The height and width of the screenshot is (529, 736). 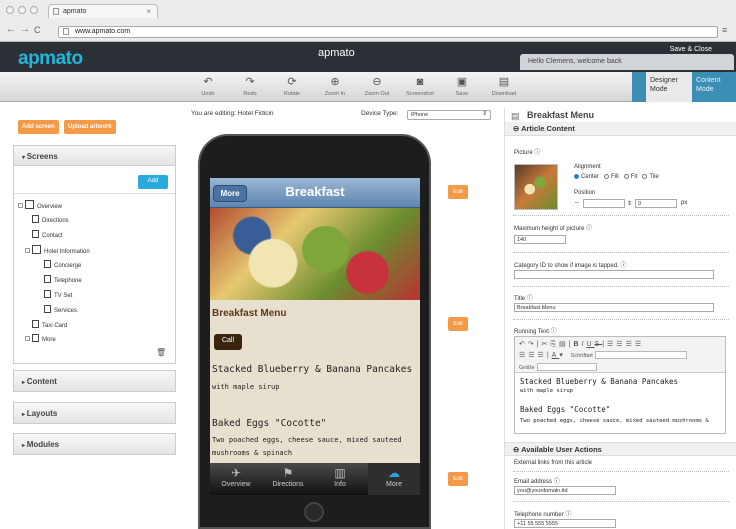 What do you see at coordinates (504, 86) in the screenshot?
I see `download-button: ▤ Download` at bounding box center [504, 86].